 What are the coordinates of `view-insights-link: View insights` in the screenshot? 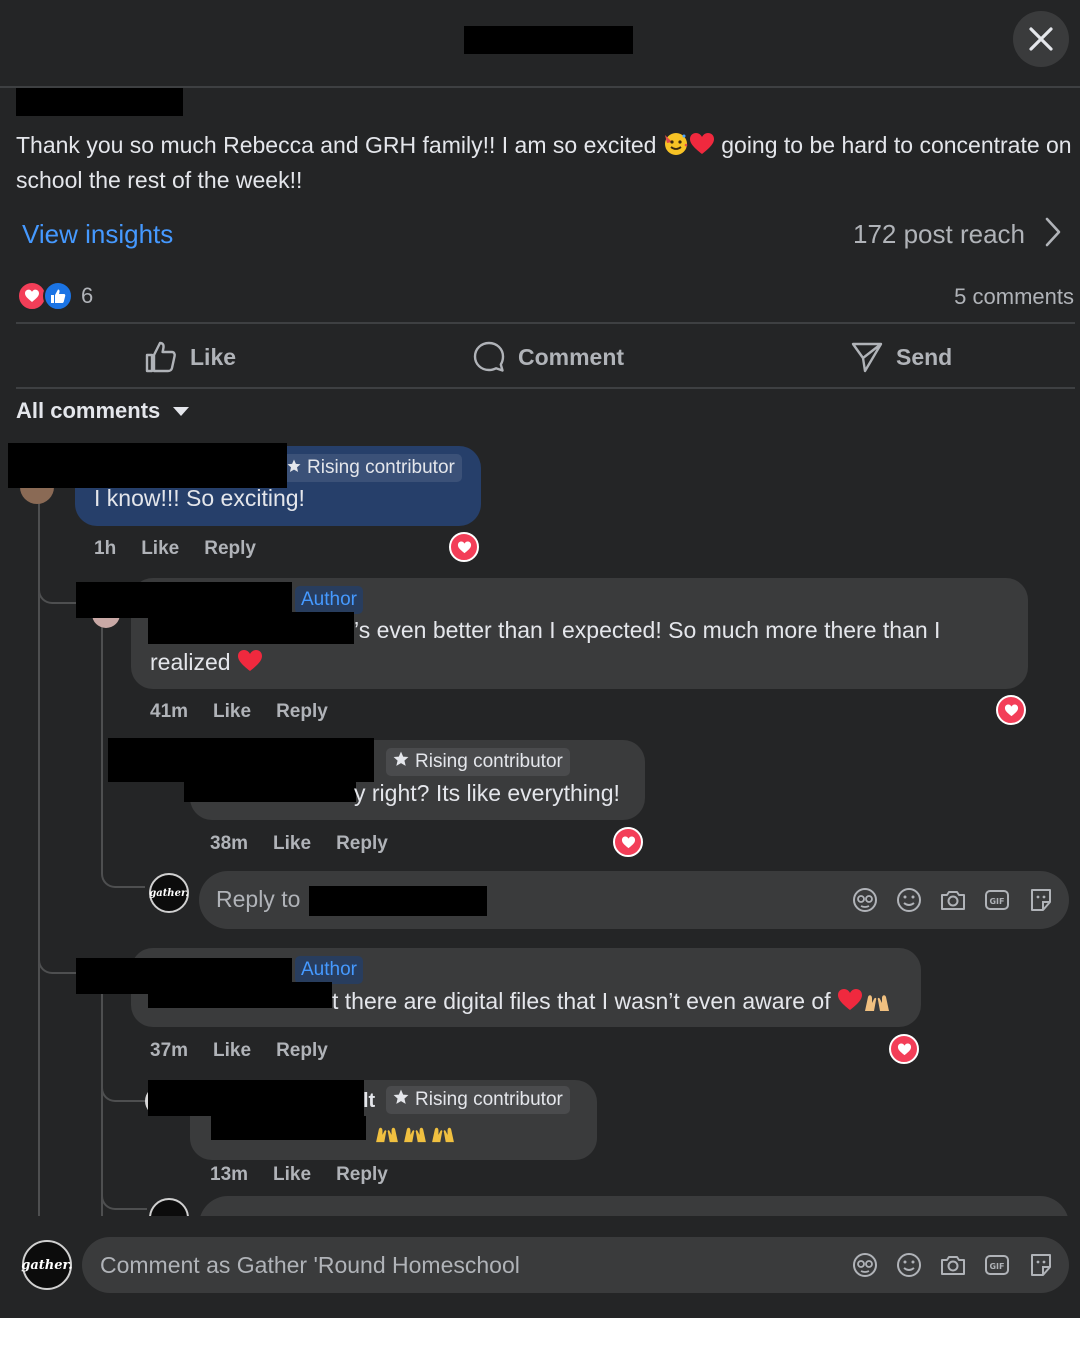 It's located at (97, 234).